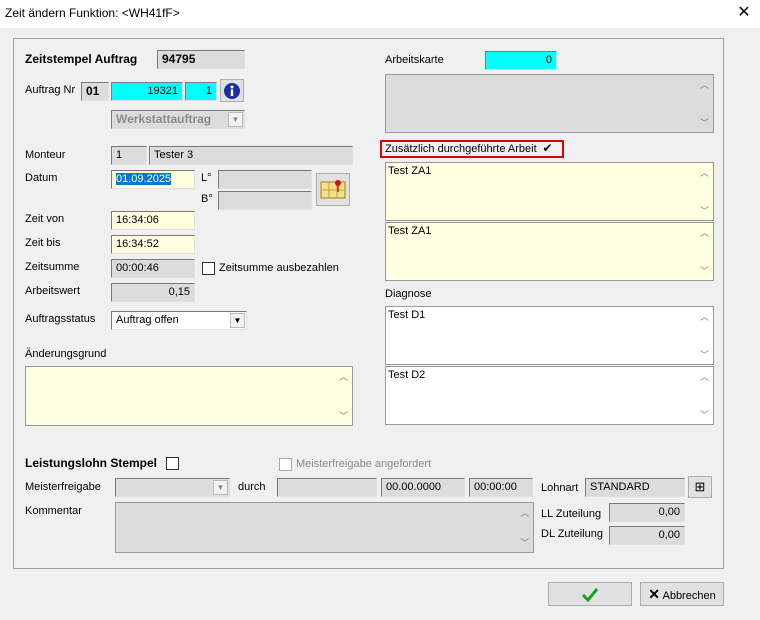 The image size is (760, 620). I want to click on dl-zuteilung-label: DL Zuteilung, so click(572, 534).